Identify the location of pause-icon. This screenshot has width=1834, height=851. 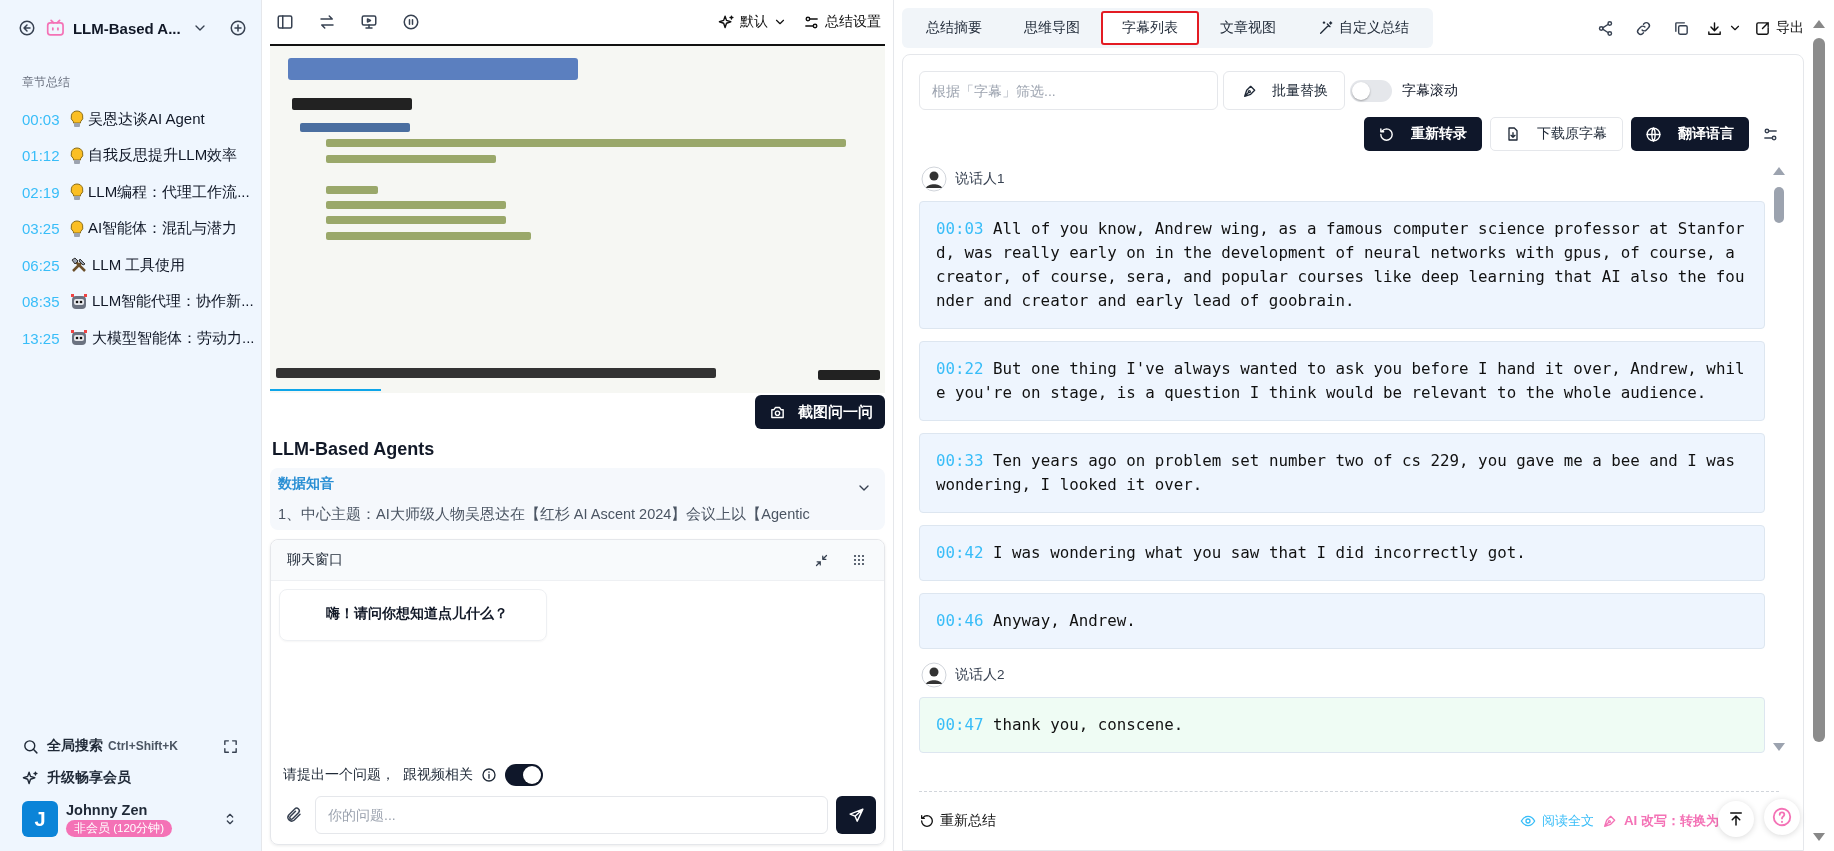
(411, 22).